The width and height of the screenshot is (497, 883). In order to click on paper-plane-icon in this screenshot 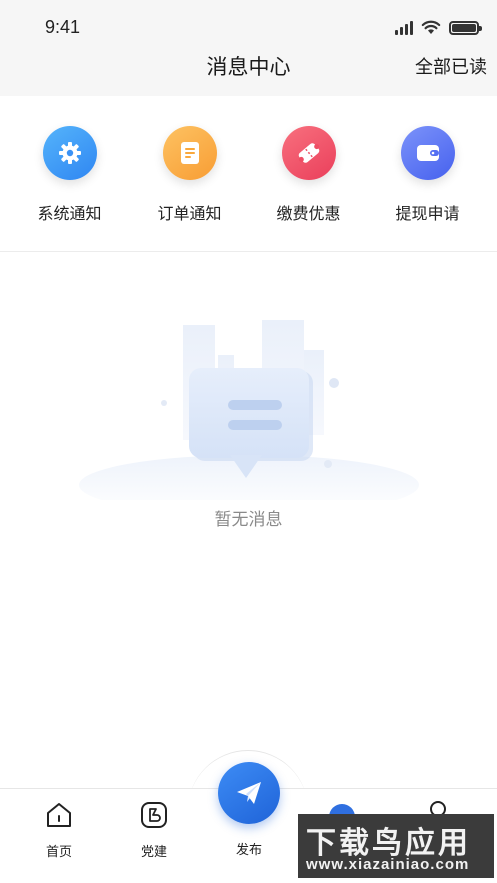, I will do `click(249, 793)`.